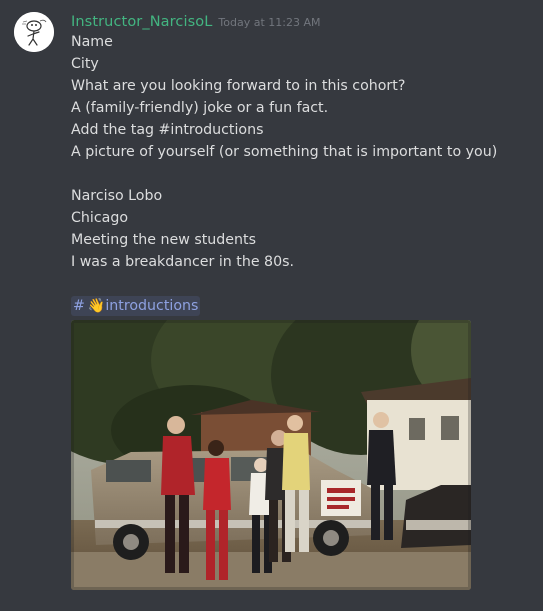 The width and height of the screenshot is (543, 611). I want to click on waving-hand-icon: 👋, so click(96, 306).